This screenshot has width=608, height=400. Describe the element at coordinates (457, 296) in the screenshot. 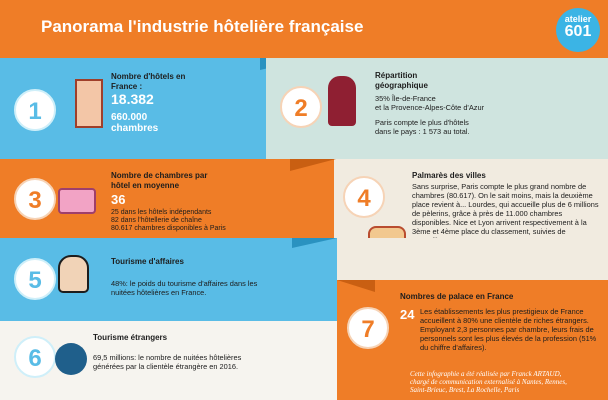

I see `item-7-title: Nombres de palace en France` at that location.